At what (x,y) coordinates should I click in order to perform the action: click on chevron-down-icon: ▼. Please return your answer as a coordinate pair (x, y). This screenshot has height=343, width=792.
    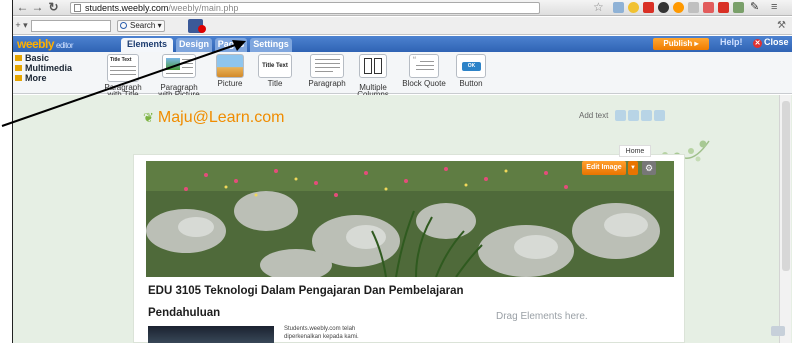
    Looking at the image, I should click on (633, 168).